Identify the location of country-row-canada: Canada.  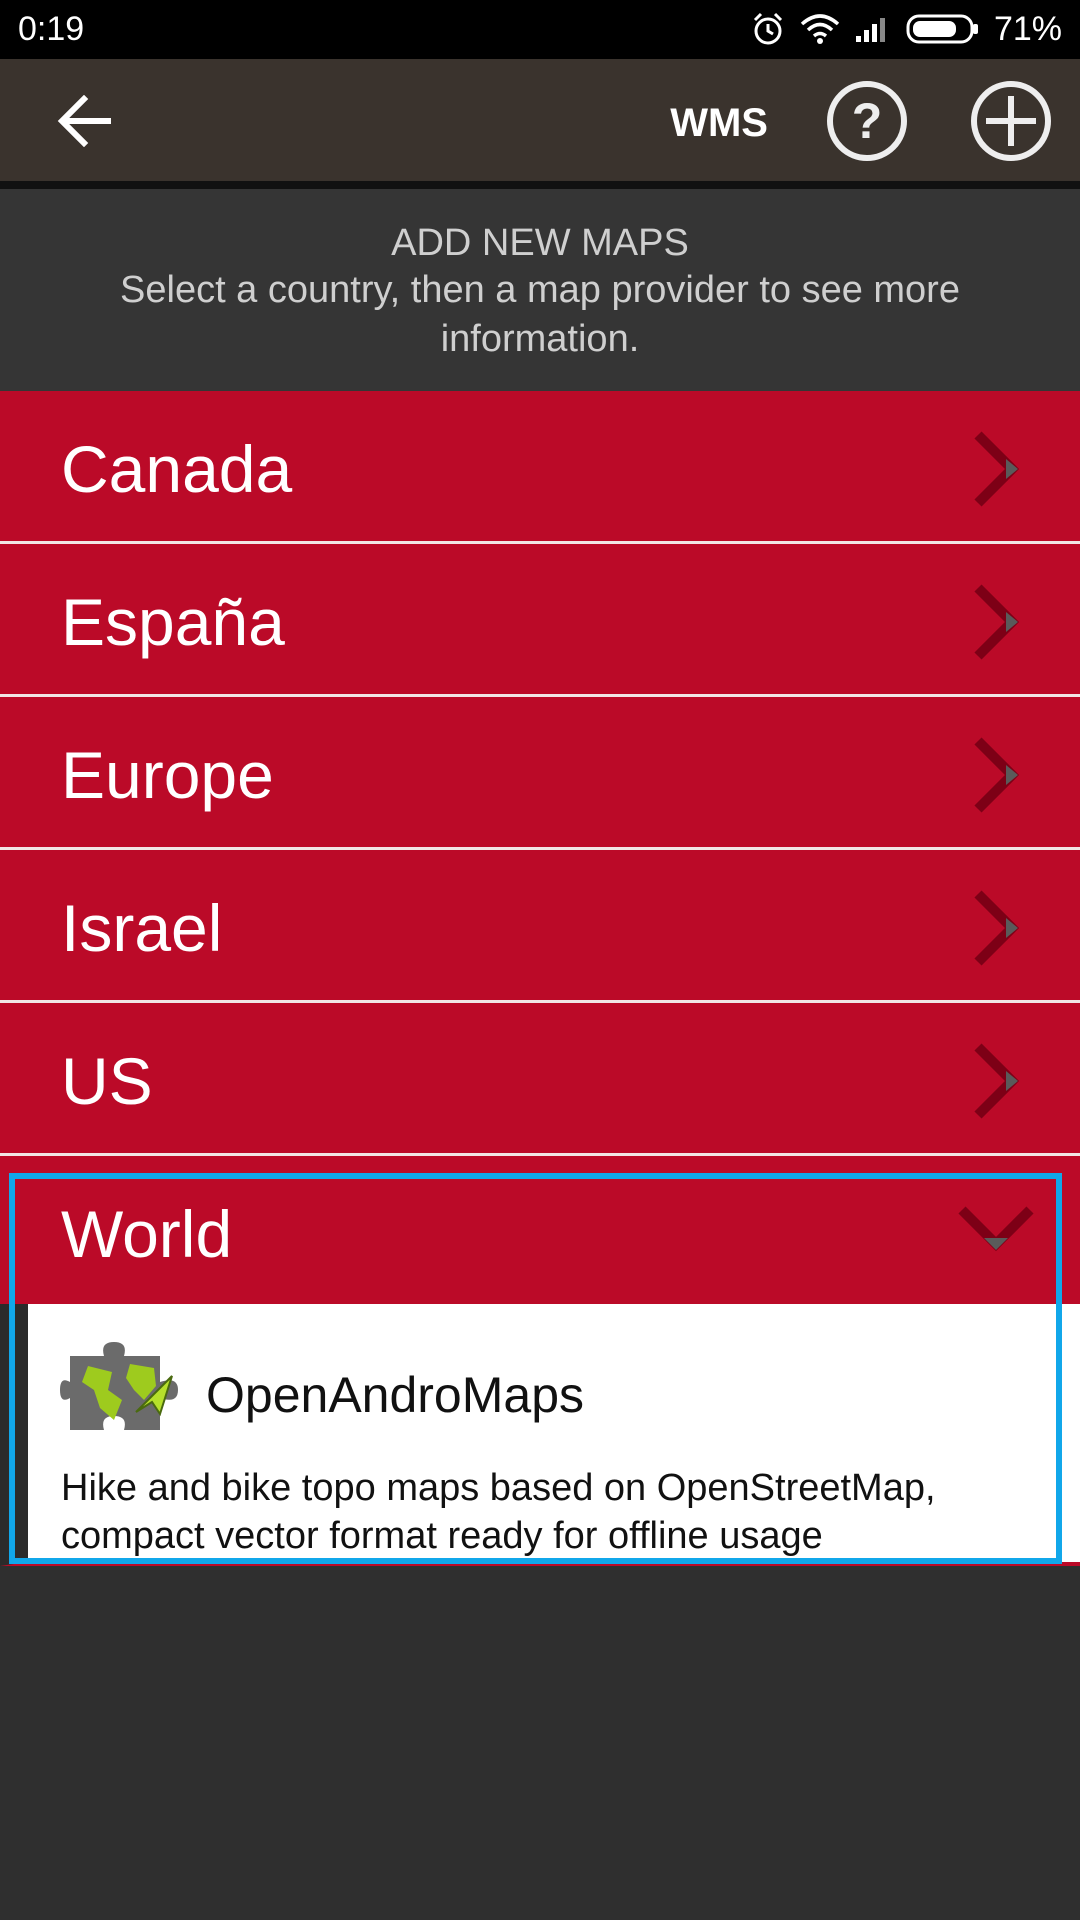
(540, 467).